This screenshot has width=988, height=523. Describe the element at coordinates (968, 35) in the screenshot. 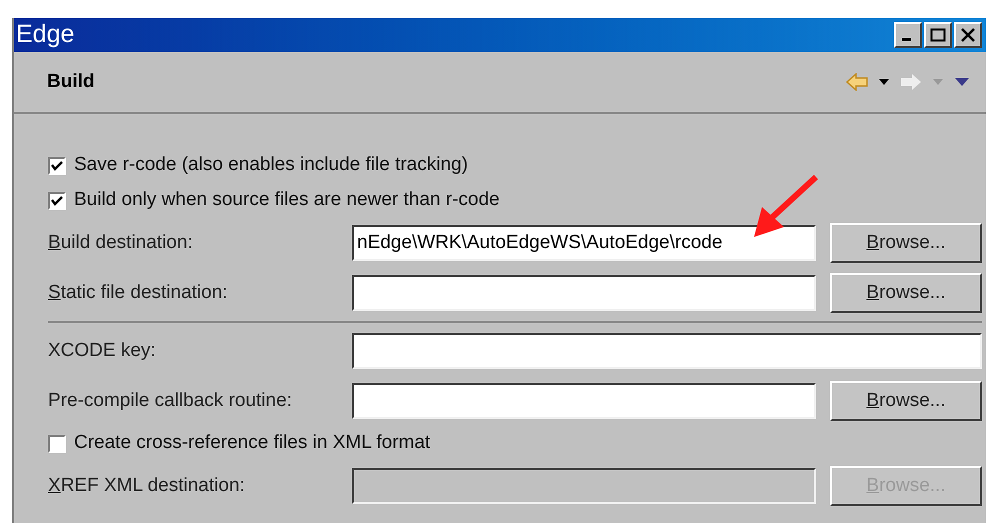

I see `close-icon` at that location.